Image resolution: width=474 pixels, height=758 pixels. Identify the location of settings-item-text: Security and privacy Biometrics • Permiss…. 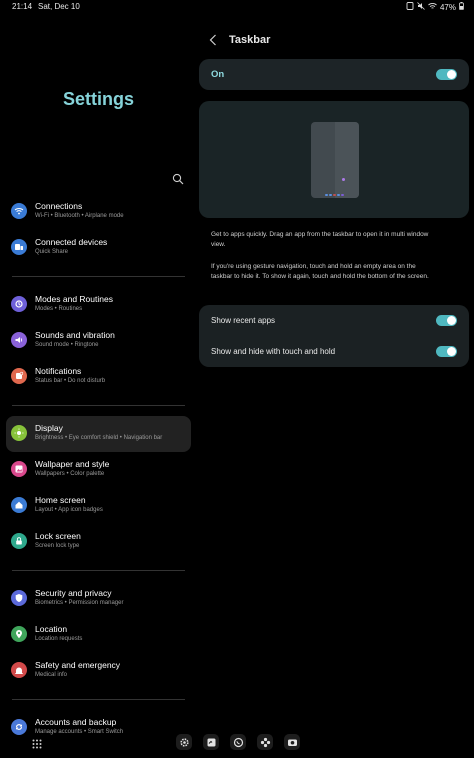
(79, 597).